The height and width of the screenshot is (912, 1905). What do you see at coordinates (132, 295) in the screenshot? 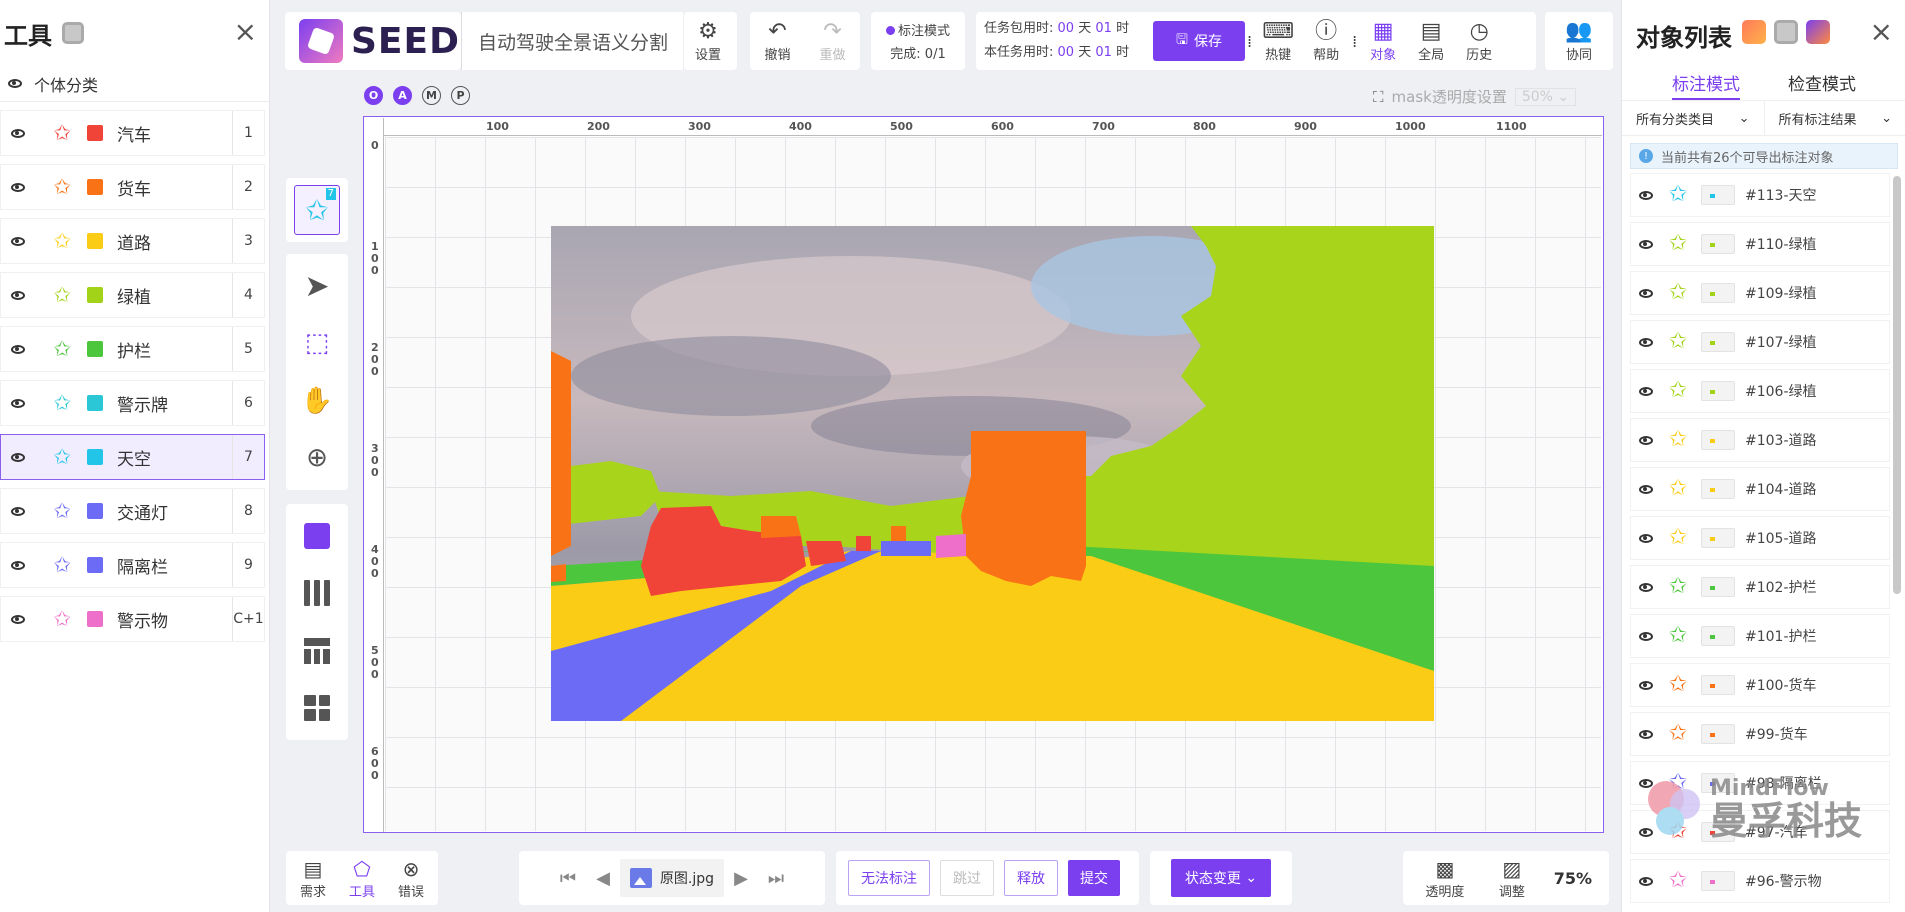
I see `category-row: ✩ 绿植 4` at bounding box center [132, 295].